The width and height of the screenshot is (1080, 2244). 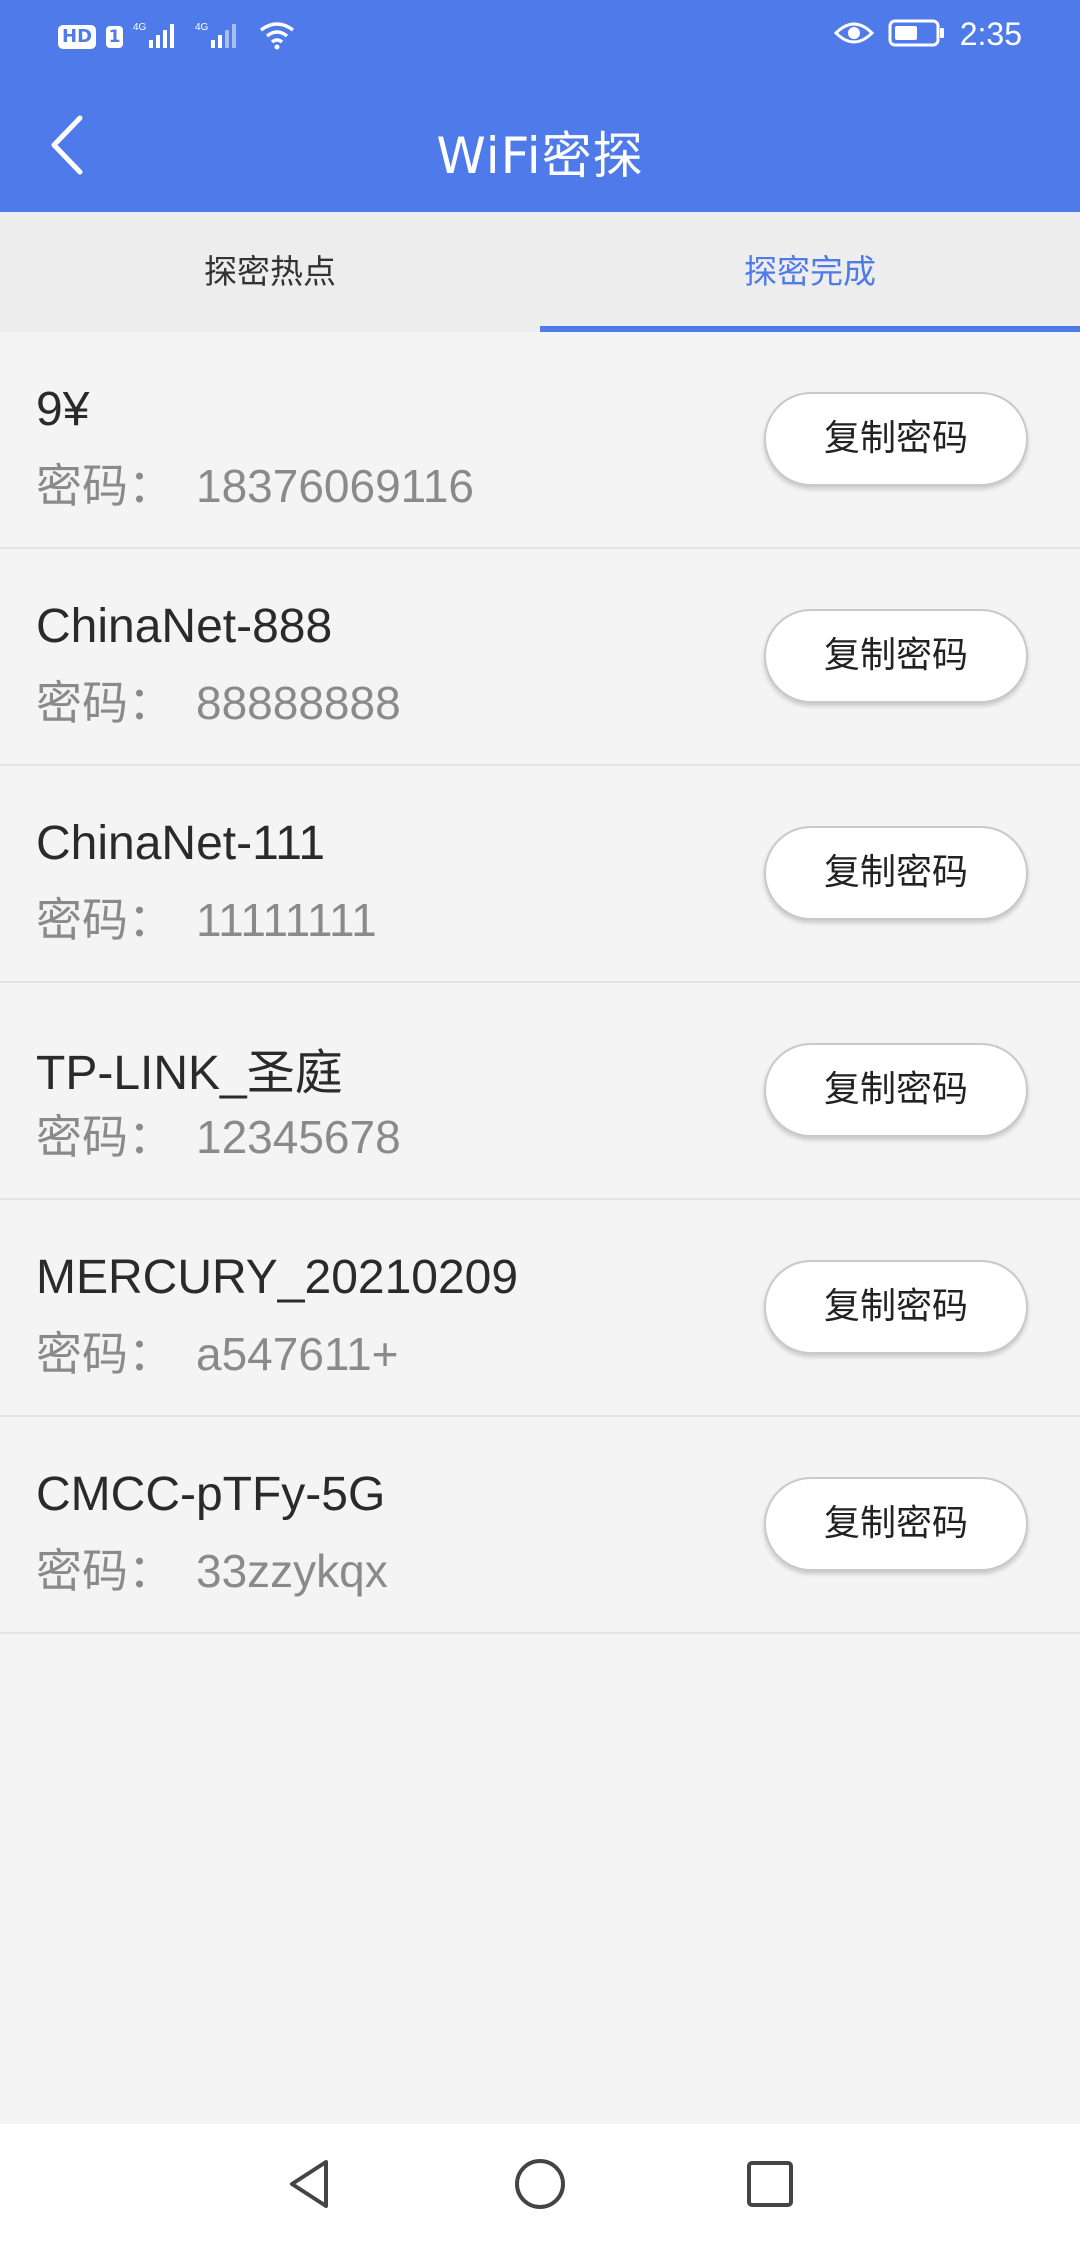 I want to click on wifi-icon, so click(x=277, y=37).